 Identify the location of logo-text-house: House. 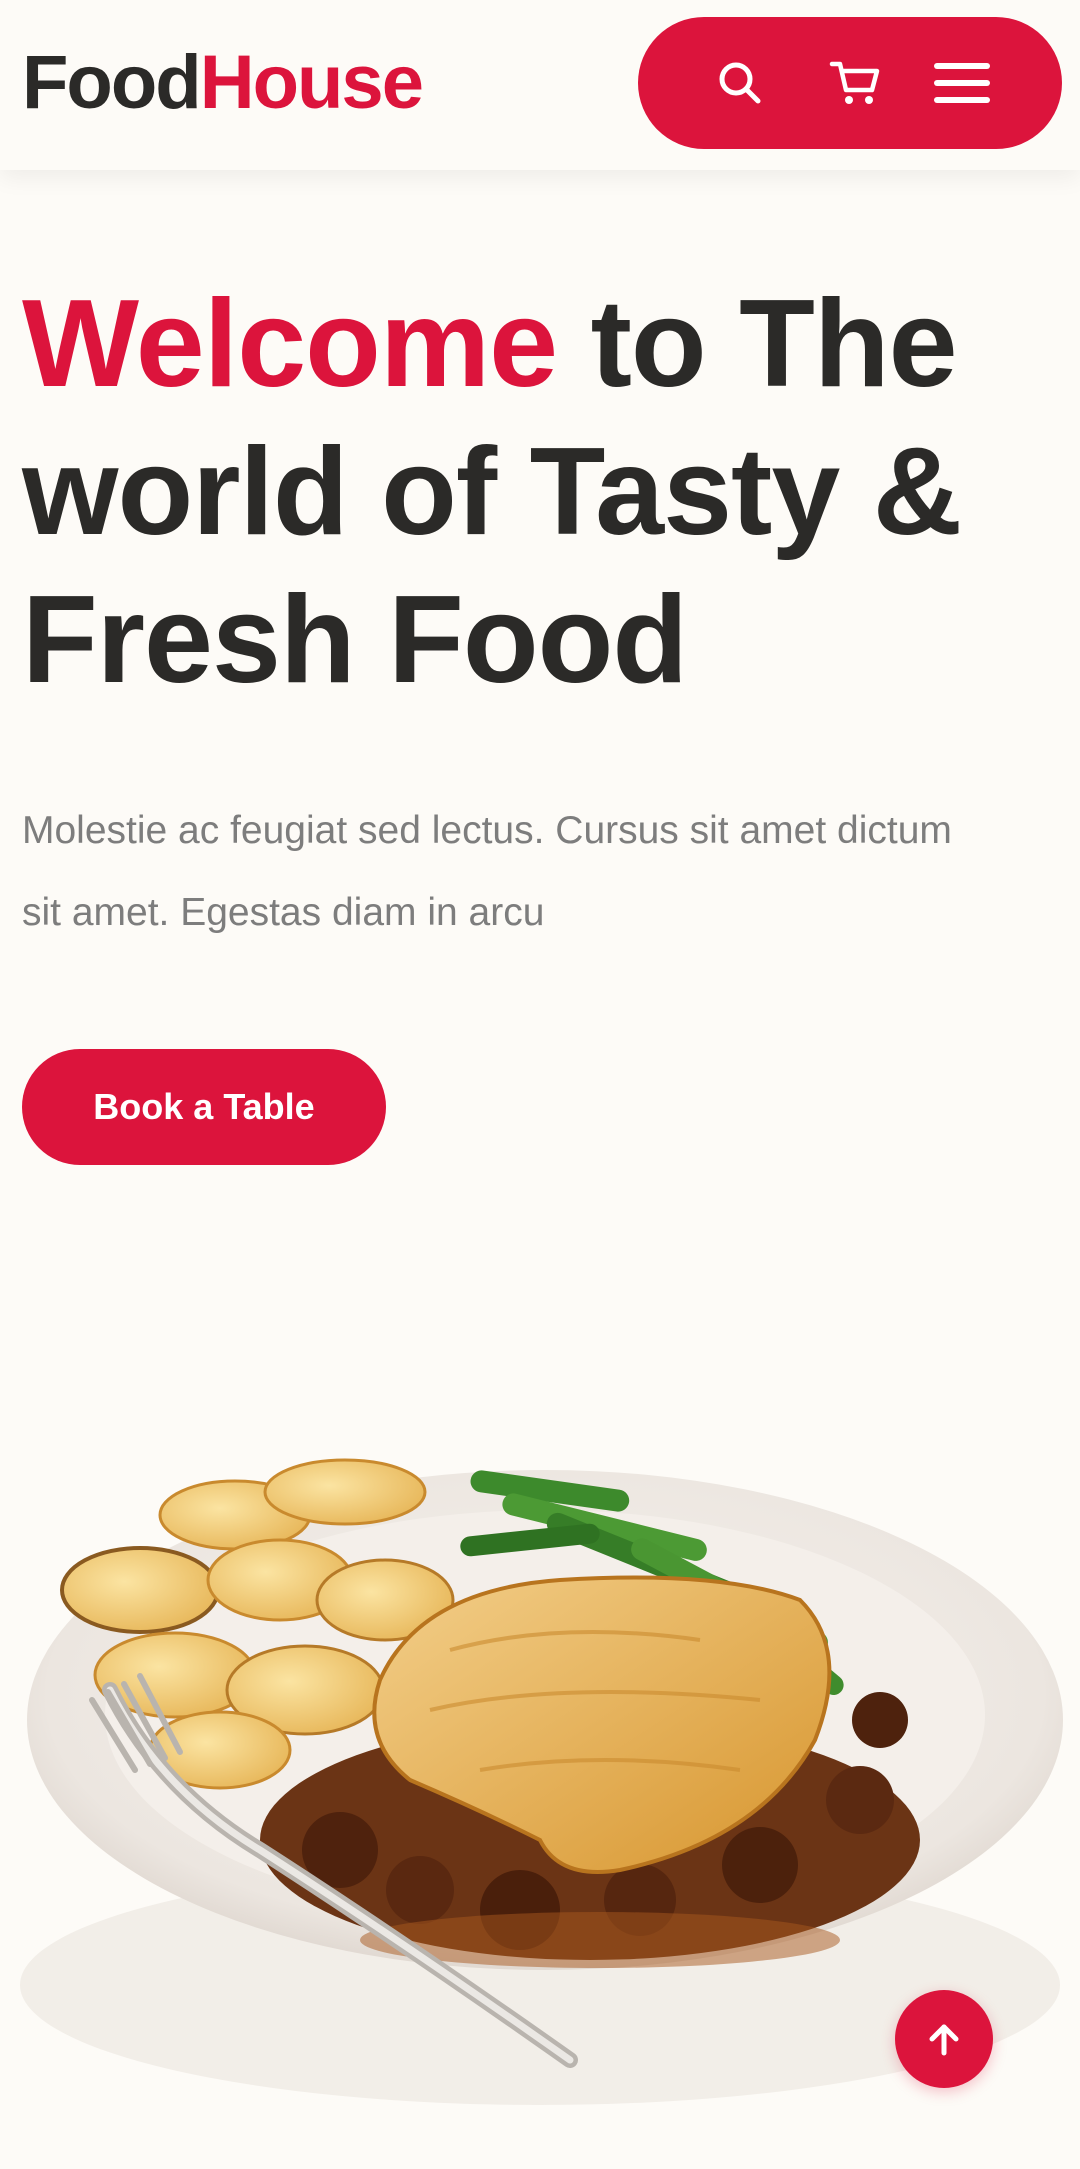
(311, 82).